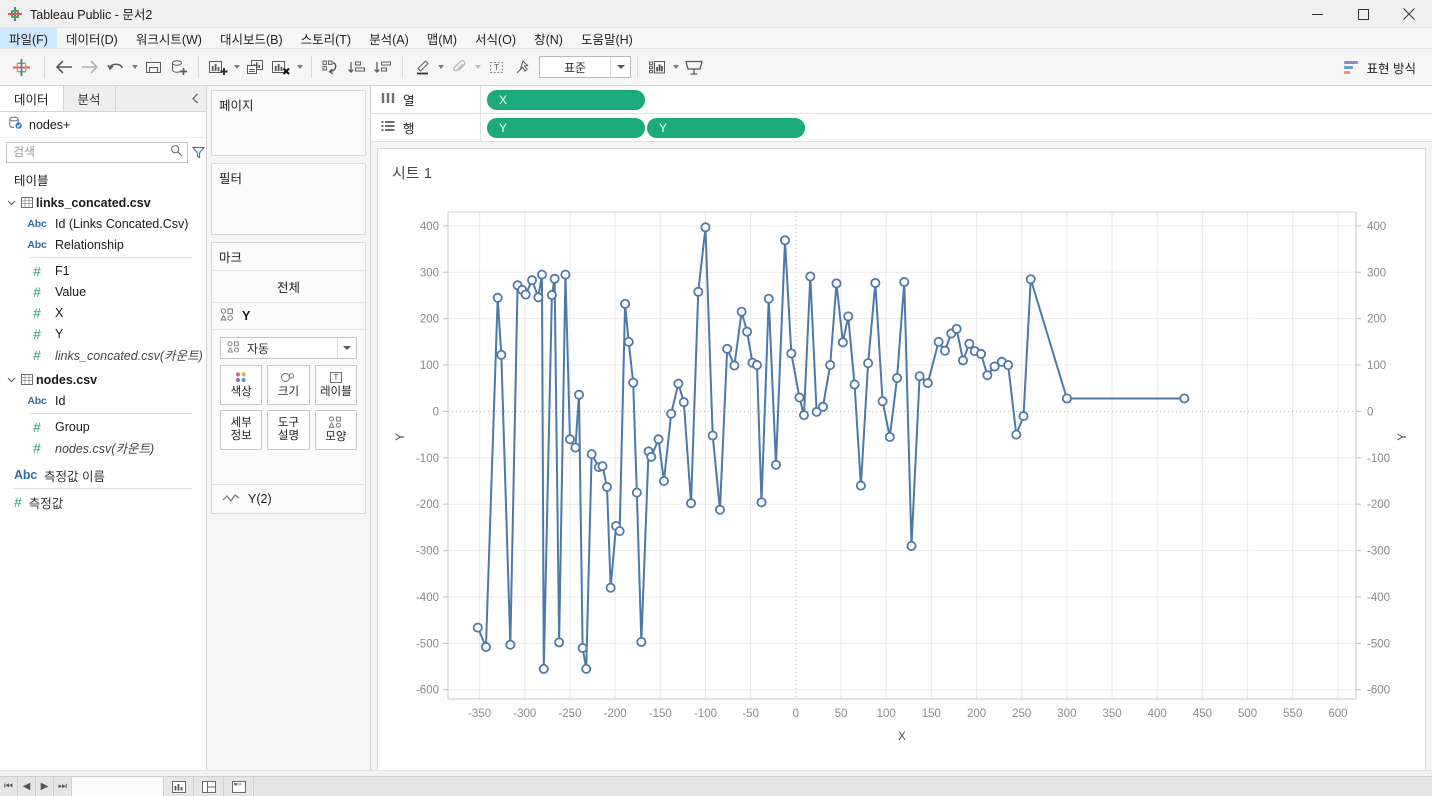 This screenshot has height=796, width=1432. What do you see at coordinates (28, 38) in the screenshot?
I see `menu-file: 파일(F)` at bounding box center [28, 38].